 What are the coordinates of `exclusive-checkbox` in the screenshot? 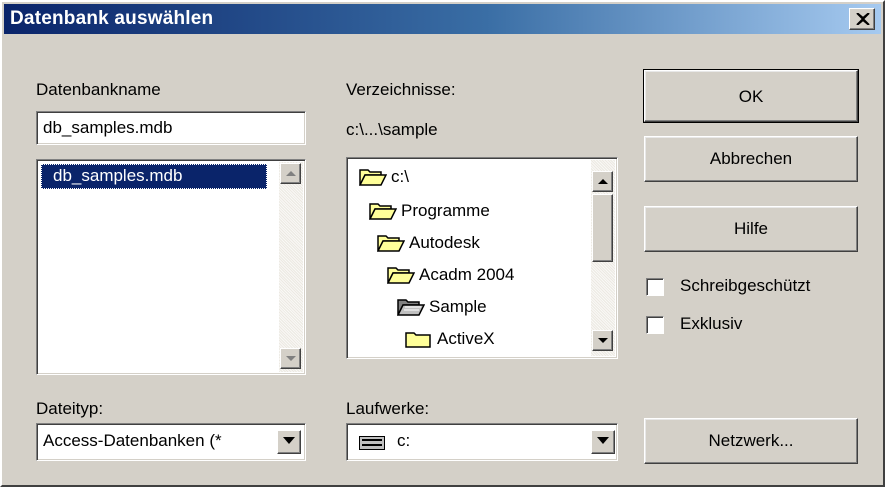 It's located at (655, 325).